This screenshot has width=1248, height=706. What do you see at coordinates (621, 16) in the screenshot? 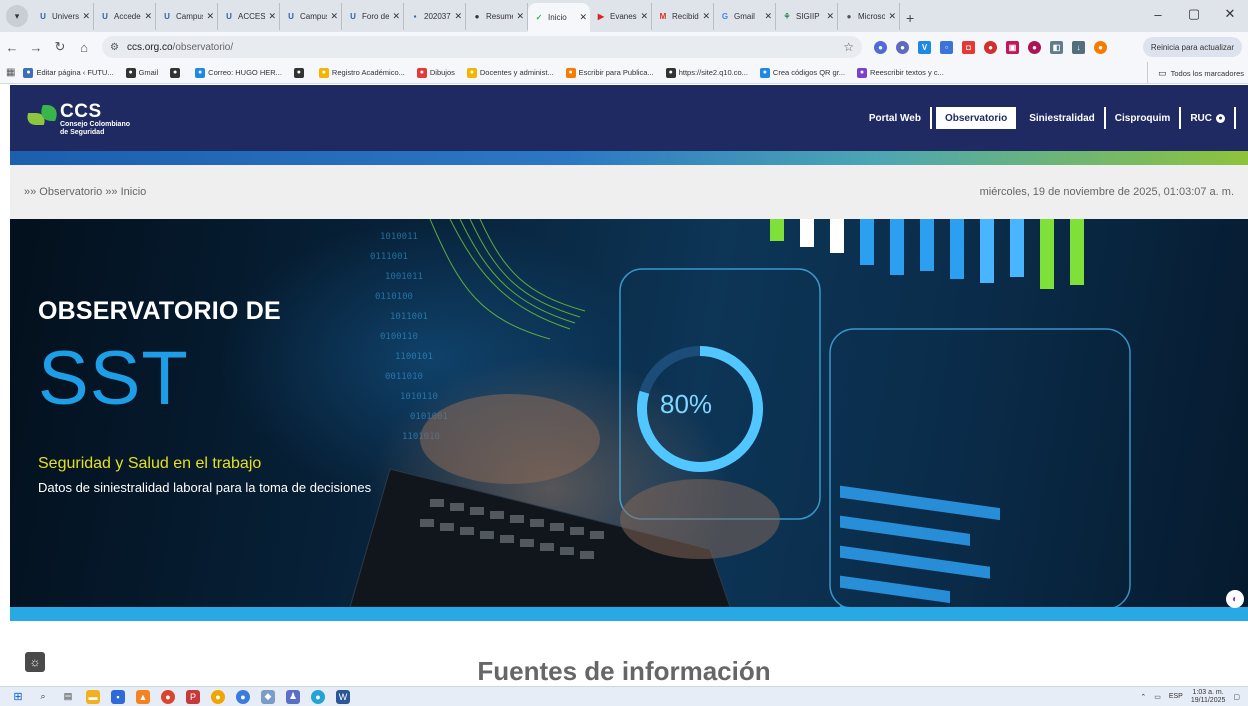
I see `browser-tab: ▶ Evanesc✕` at bounding box center [621, 16].